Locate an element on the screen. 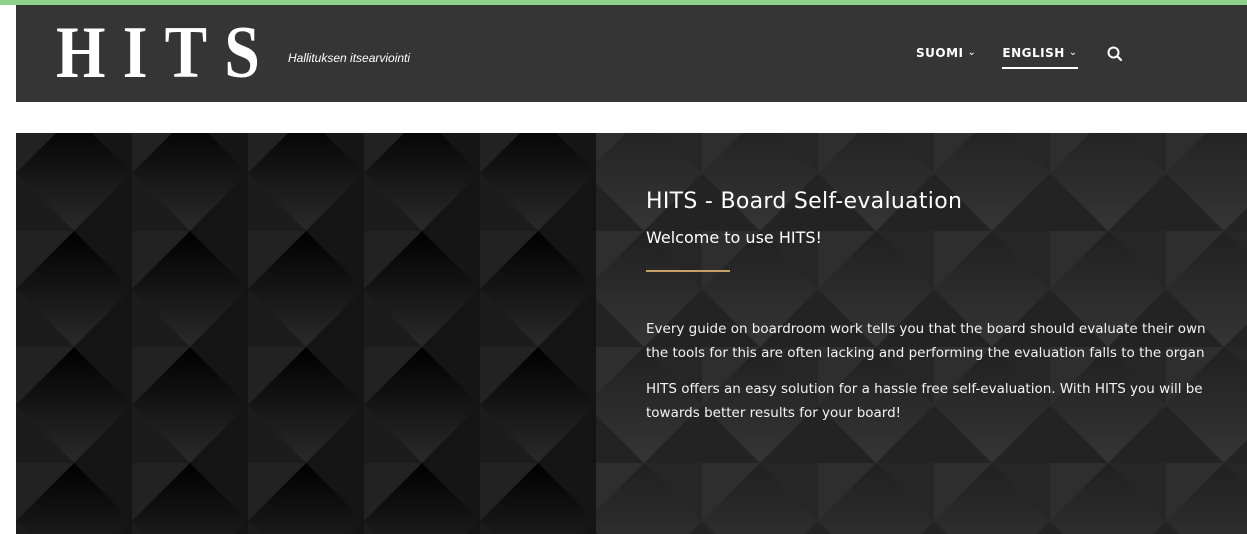 This screenshot has width=1247, height=534. logo-tagline: Hallituksen itsearviointi is located at coordinates (349, 58).